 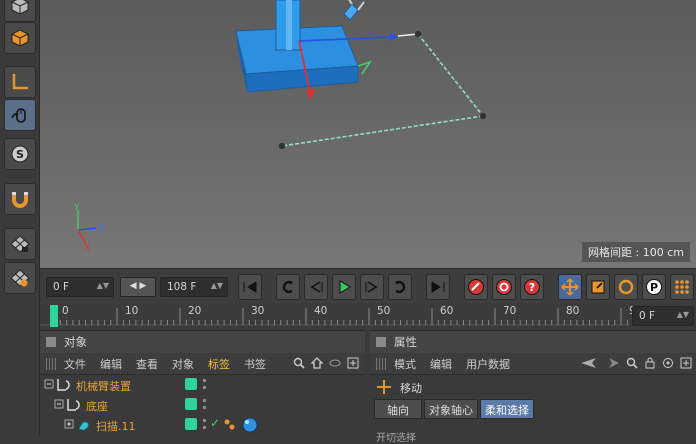 I want to click on grid-lock-icon, so click(x=20, y=244).